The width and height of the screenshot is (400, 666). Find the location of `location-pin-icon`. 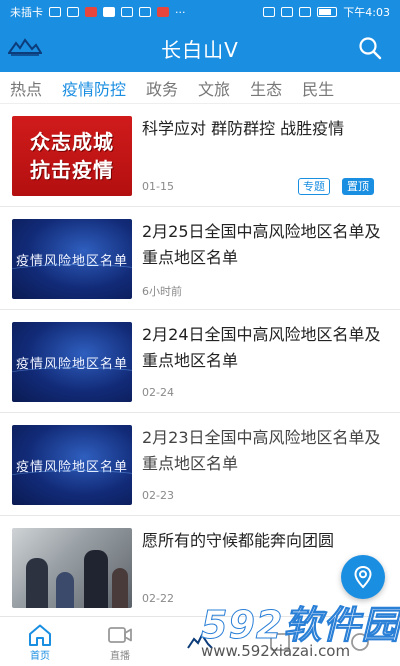

location-pin-icon is located at coordinates (363, 577).